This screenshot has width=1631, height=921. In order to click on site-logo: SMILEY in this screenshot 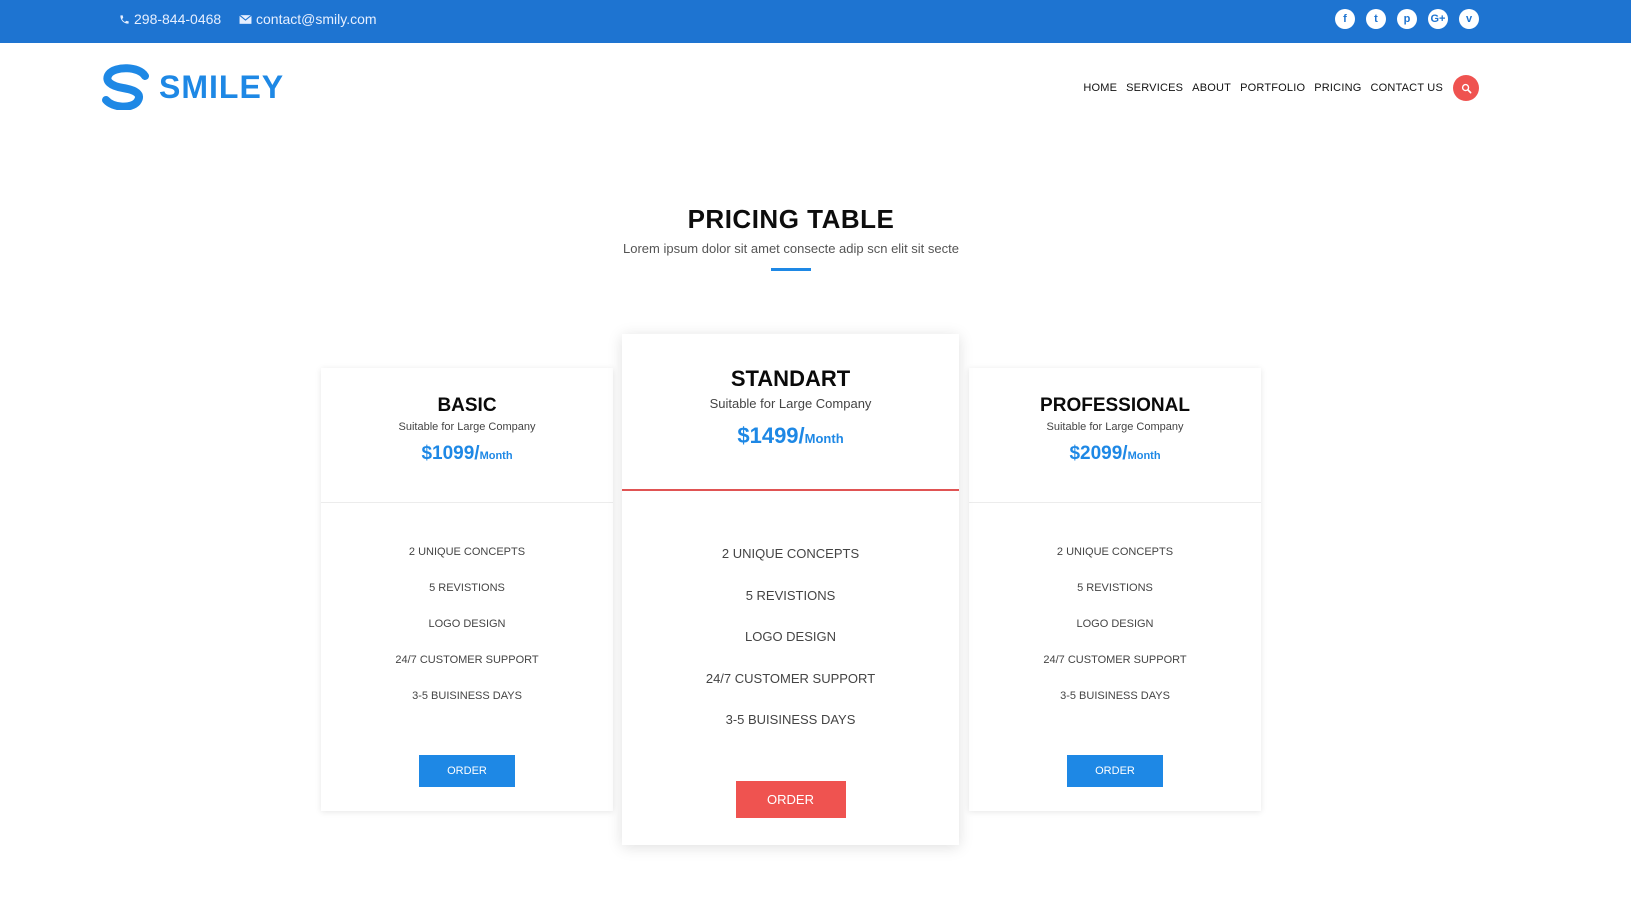, I will do `click(192, 87)`.